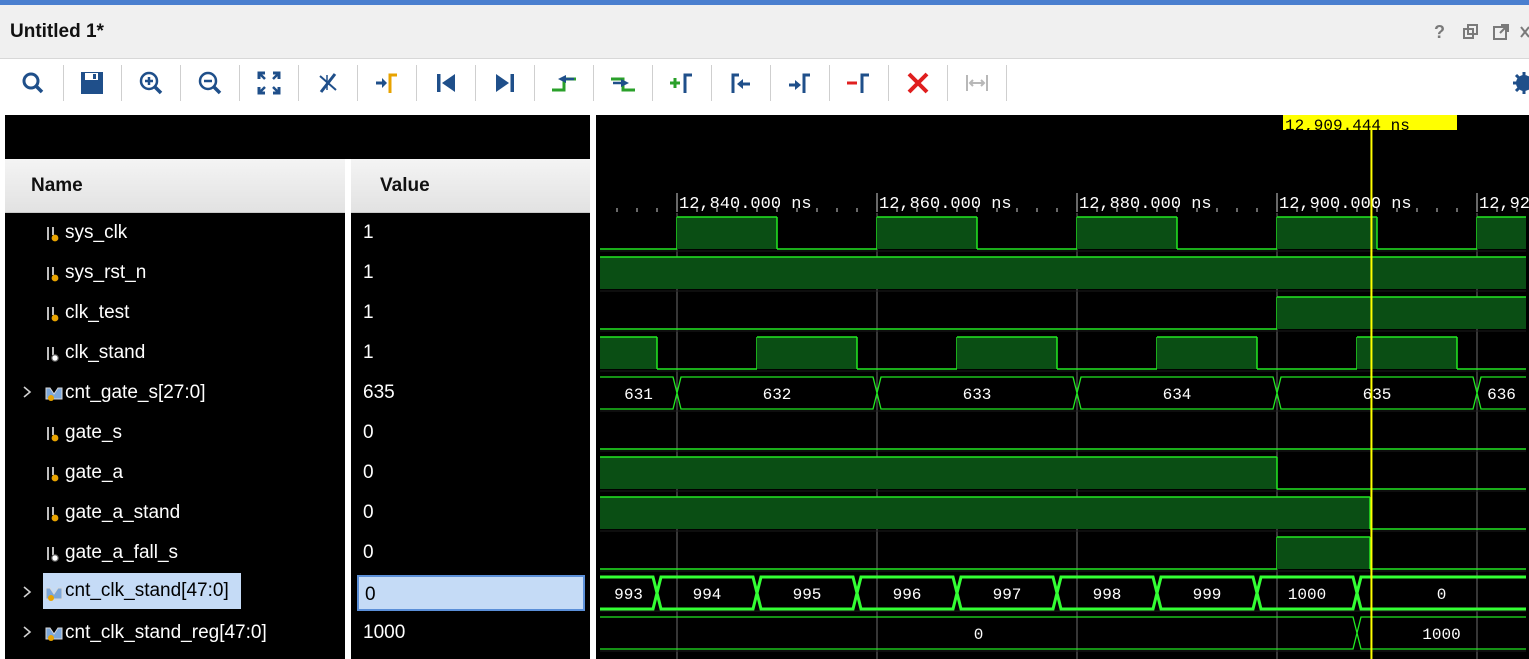  I want to click on zoom-in-icon, so click(151, 83).